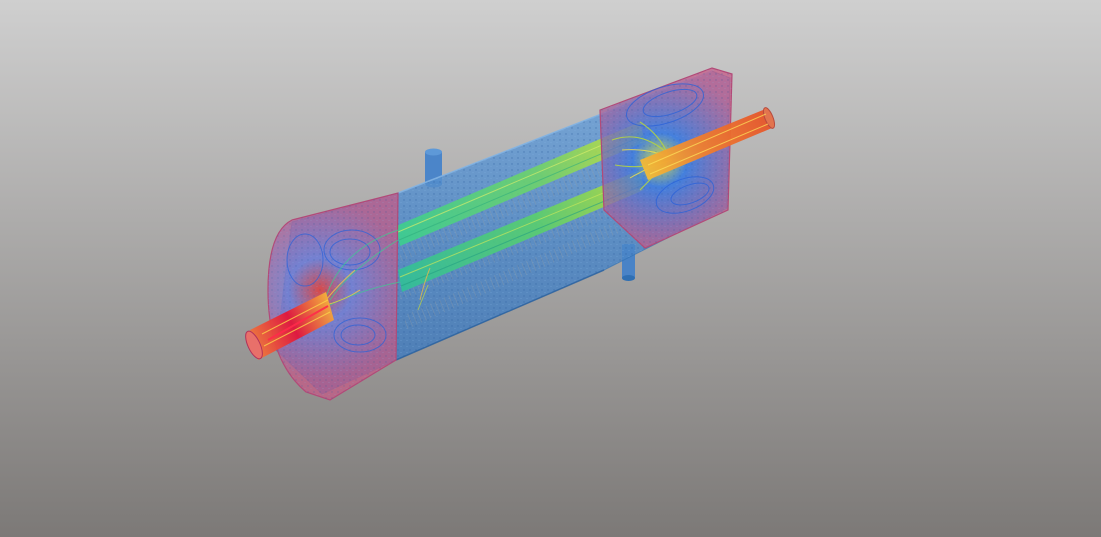  What do you see at coordinates (334, 296) in the screenshot?
I see `left-end-cap` at bounding box center [334, 296].